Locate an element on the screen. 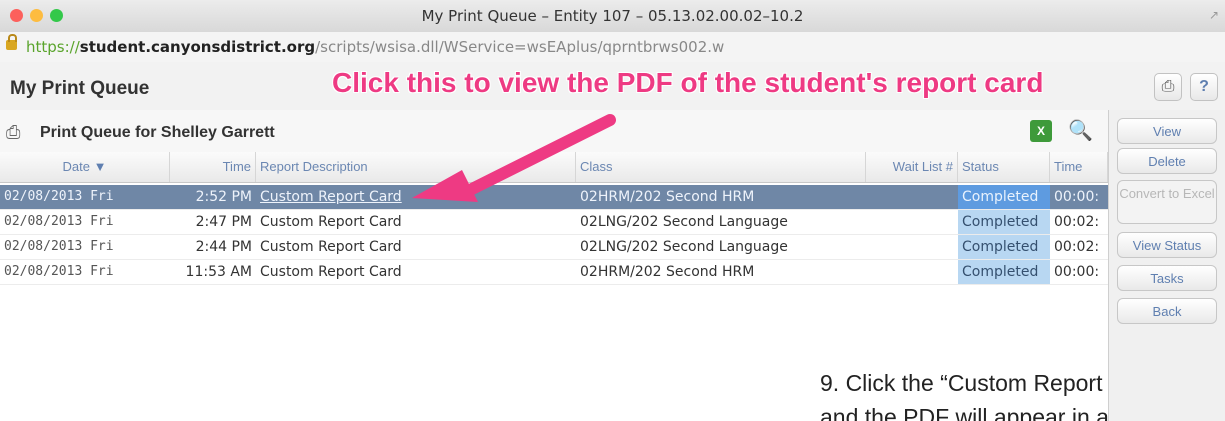 The width and height of the screenshot is (1225, 421). tasks-button: Tasks is located at coordinates (1167, 278).